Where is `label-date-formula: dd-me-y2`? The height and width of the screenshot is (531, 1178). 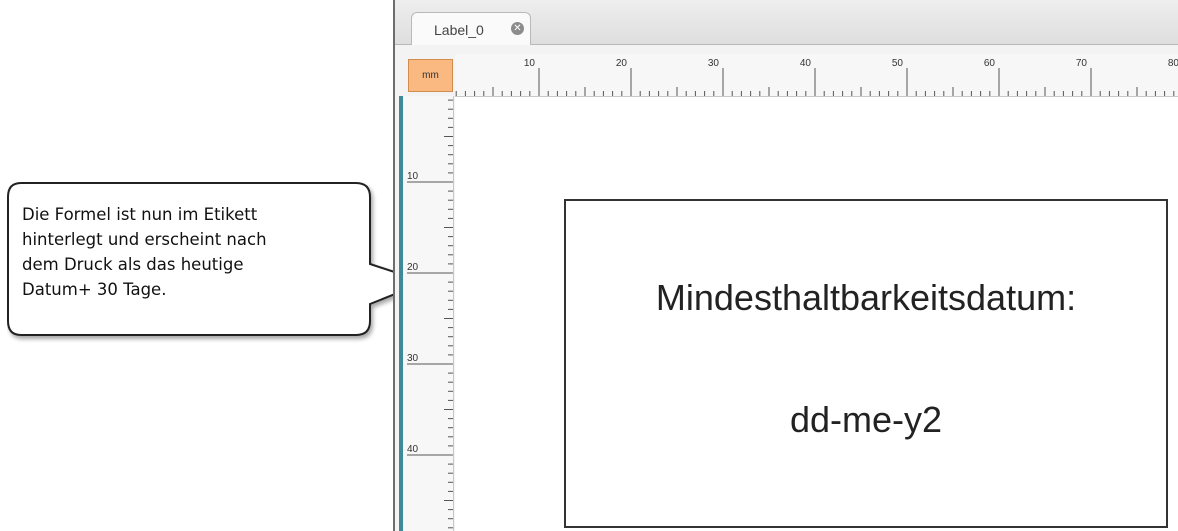 label-date-formula: dd-me-y2 is located at coordinates (866, 420).